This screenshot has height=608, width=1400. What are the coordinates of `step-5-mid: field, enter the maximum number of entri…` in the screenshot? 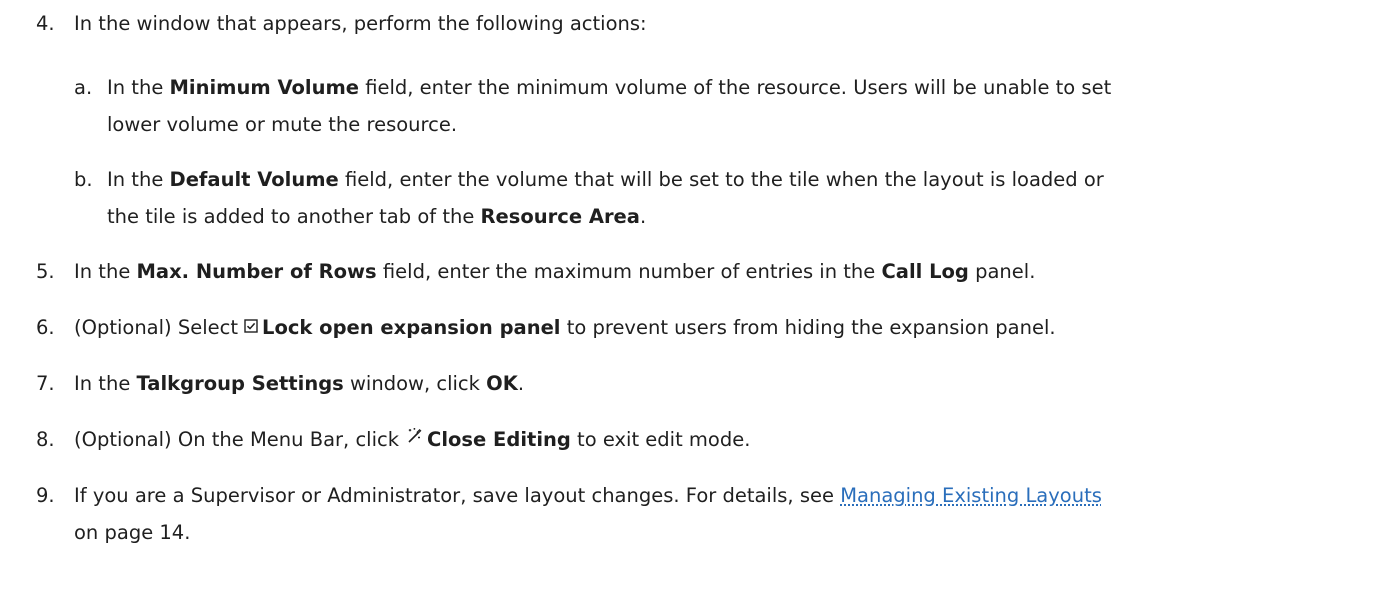 It's located at (629, 271).